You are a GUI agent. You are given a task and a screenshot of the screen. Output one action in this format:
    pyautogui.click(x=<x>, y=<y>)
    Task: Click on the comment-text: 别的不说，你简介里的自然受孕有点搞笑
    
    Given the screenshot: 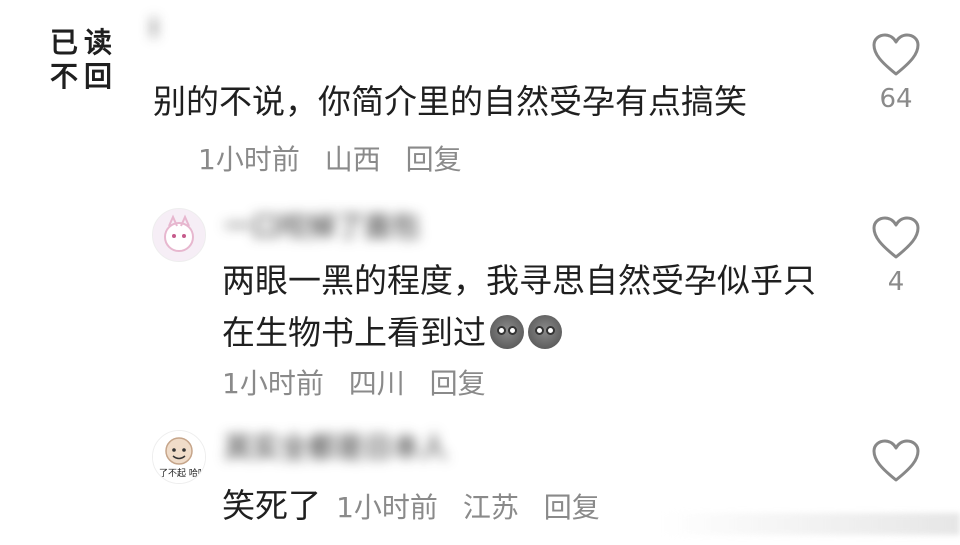 What is the action you would take?
    pyautogui.click(x=450, y=101)
    